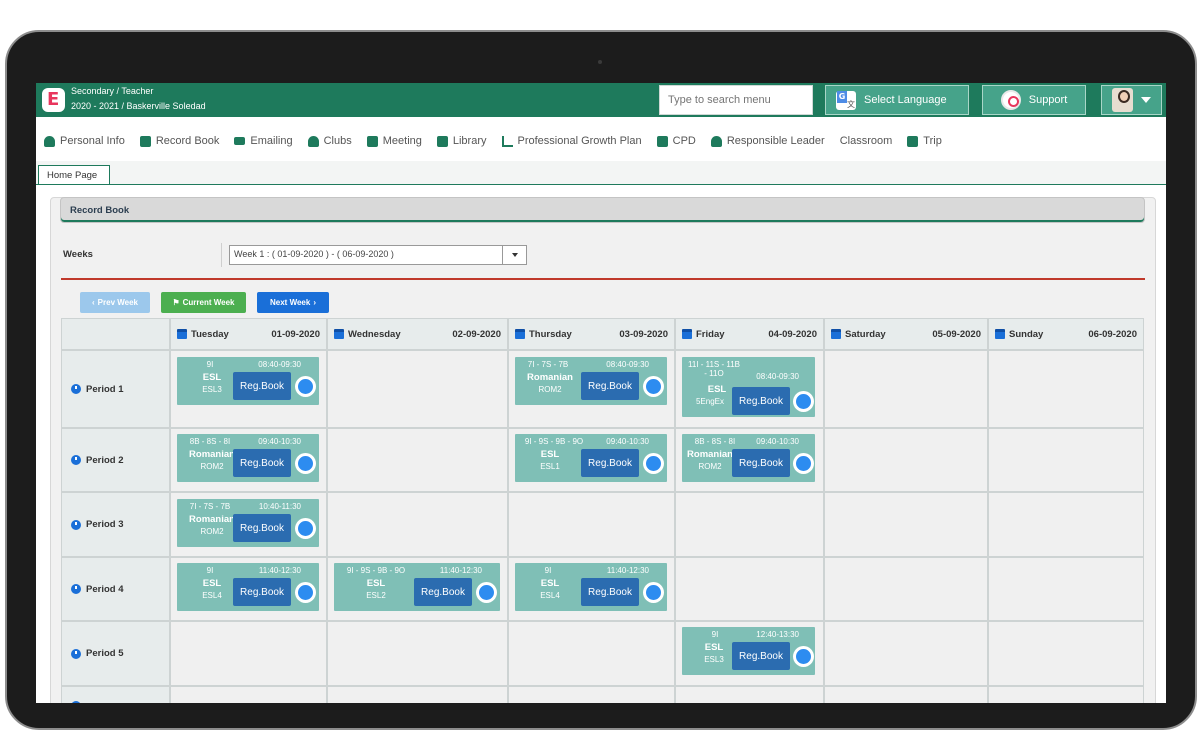 The height and width of the screenshot is (730, 1200). Describe the element at coordinates (736, 100) in the screenshot. I see `menu-search-input` at that location.